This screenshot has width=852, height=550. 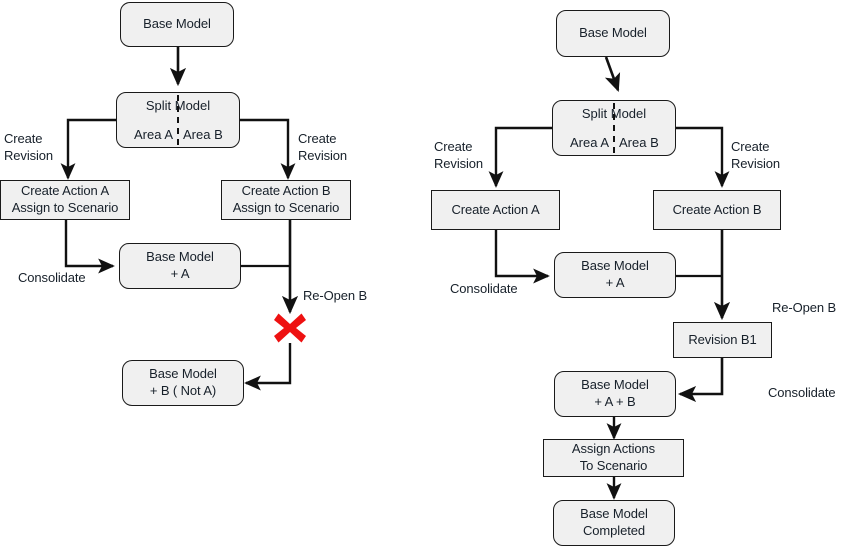 I want to click on node-left-base-model-a: Base Model + A, so click(x=180, y=266).